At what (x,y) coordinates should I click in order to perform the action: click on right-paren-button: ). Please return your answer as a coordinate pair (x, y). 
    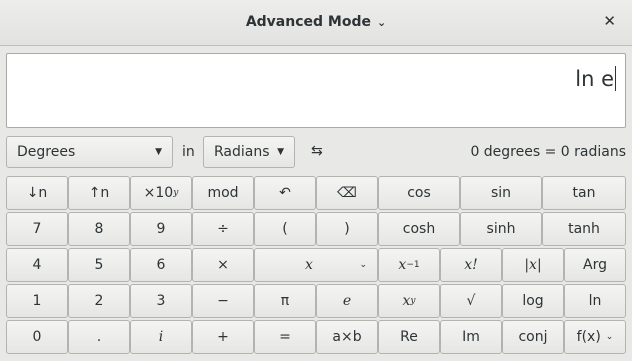
    Looking at the image, I should click on (347, 229).